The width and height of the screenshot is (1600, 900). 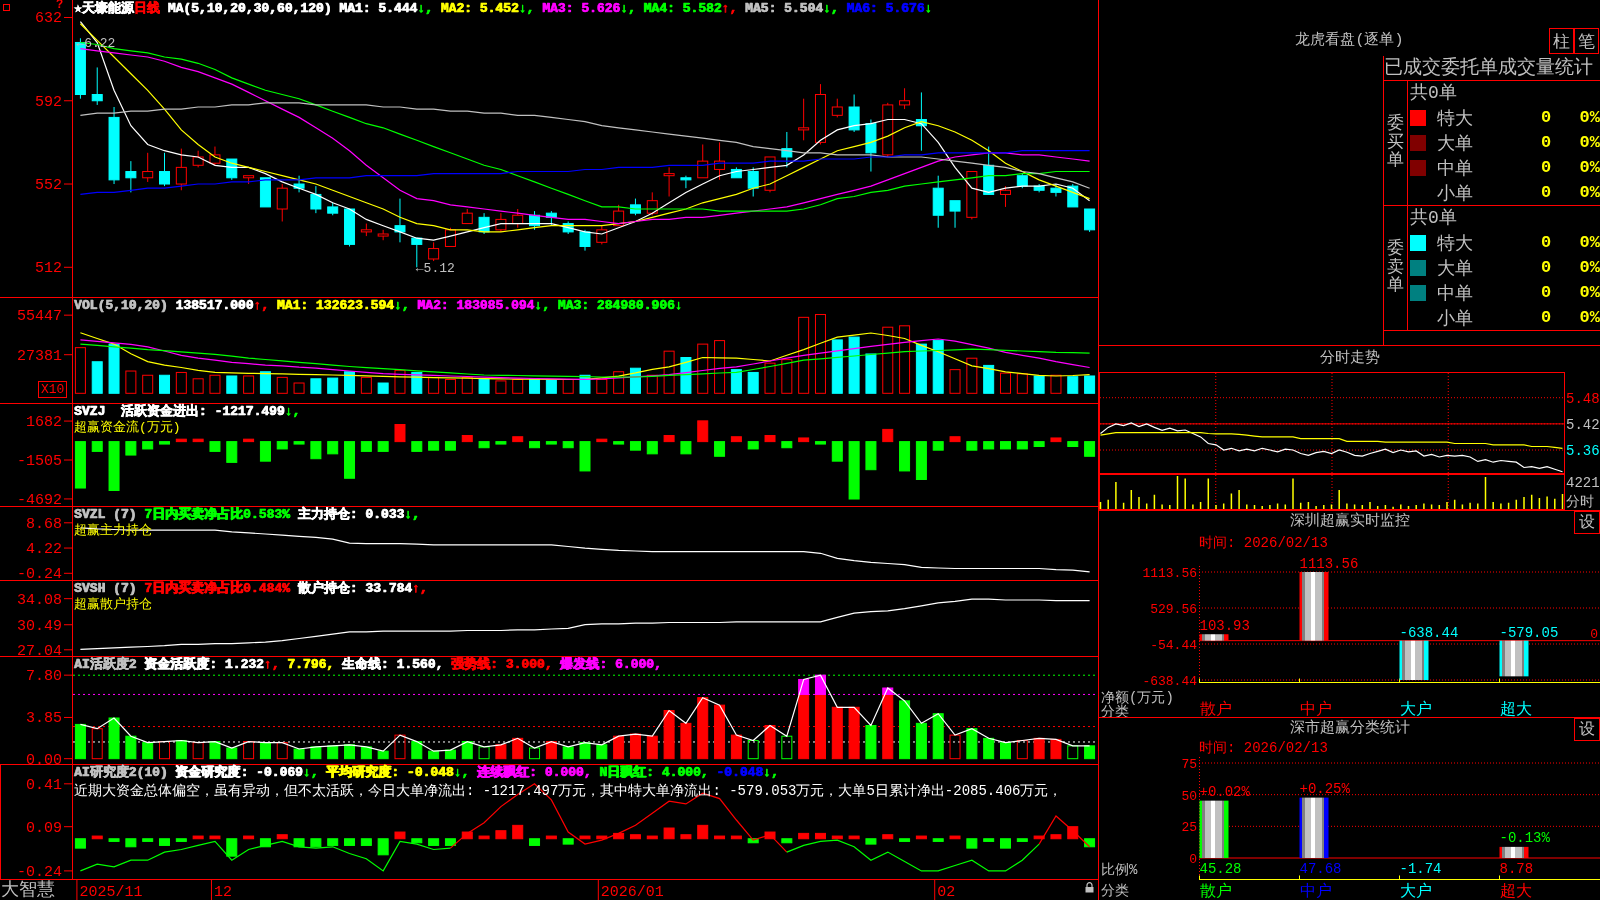 What do you see at coordinates (222, 892) in the screenshot?
I see `date-label: 12` at bounding box center [222, 892].